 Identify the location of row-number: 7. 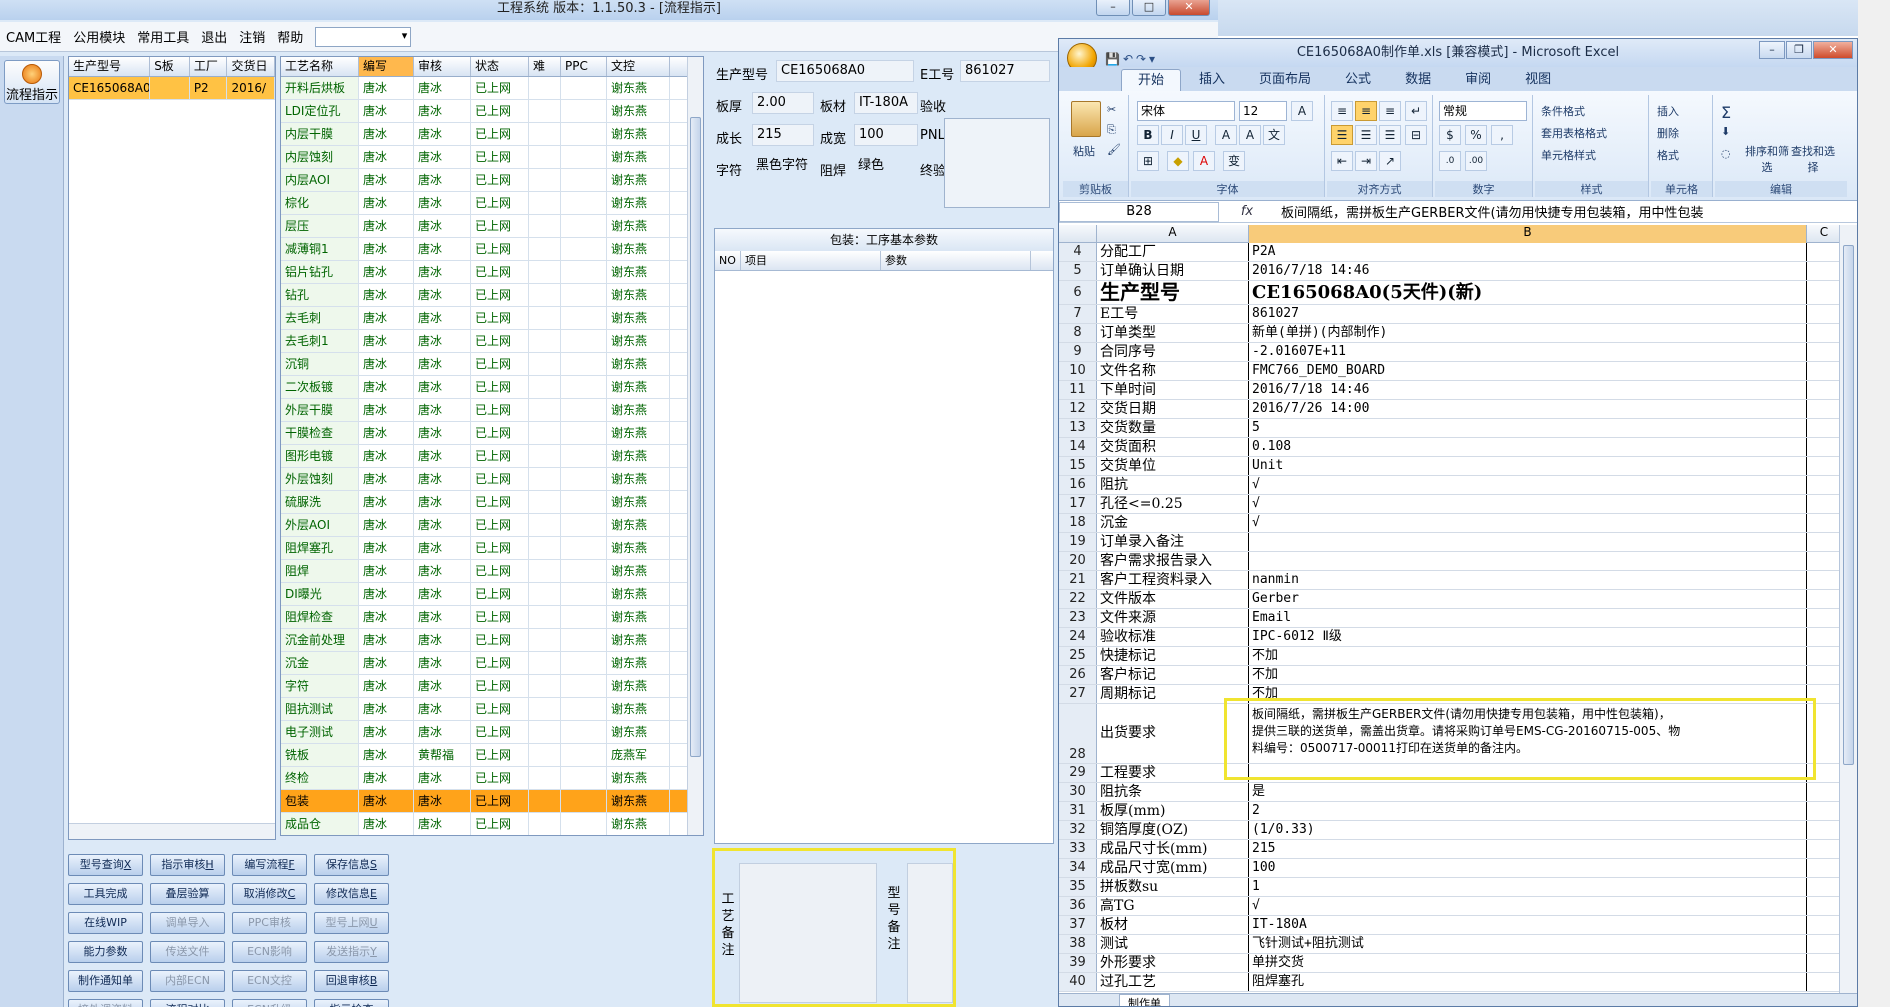
(1078, 314).